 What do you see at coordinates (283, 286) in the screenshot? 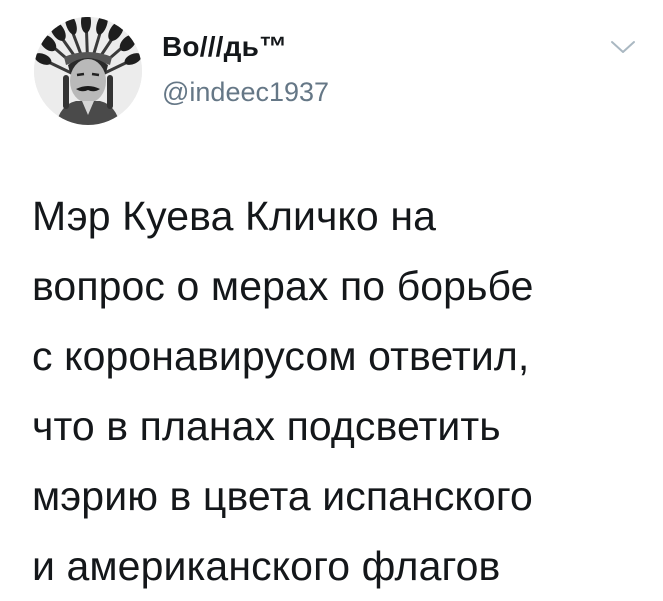
I see `tweet-line: вопрос о мерах по борьбе` at bounding box center [283, 286].